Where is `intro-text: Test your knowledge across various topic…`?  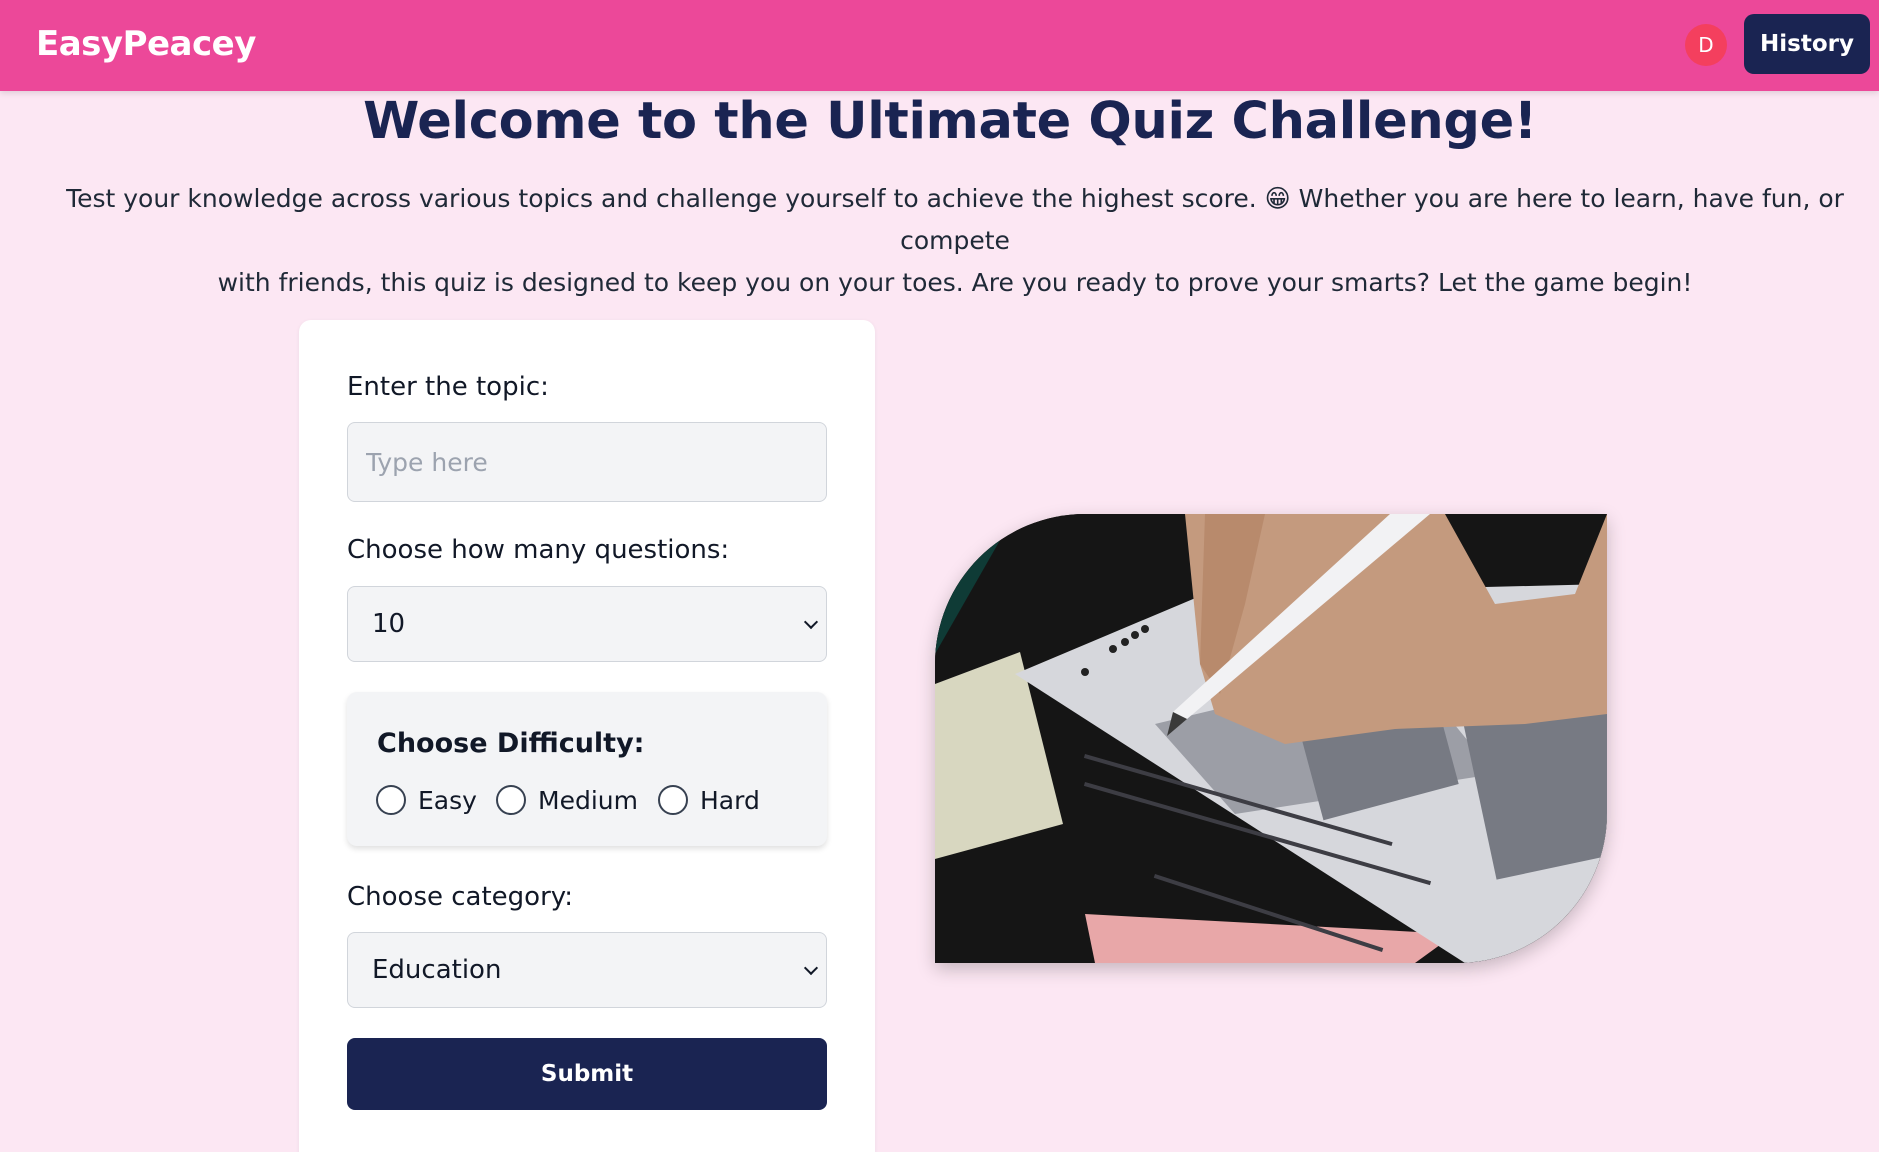 intro-text: Test your knowledge across various topic… is located at coordinates (954, 241).